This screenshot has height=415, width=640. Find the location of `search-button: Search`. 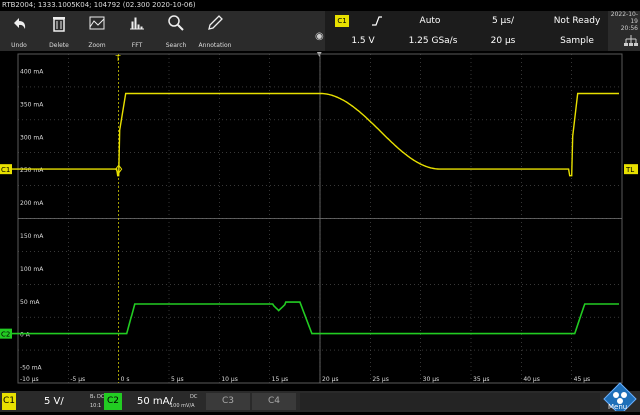

search-button: Search is located at coordinates (176, 31).